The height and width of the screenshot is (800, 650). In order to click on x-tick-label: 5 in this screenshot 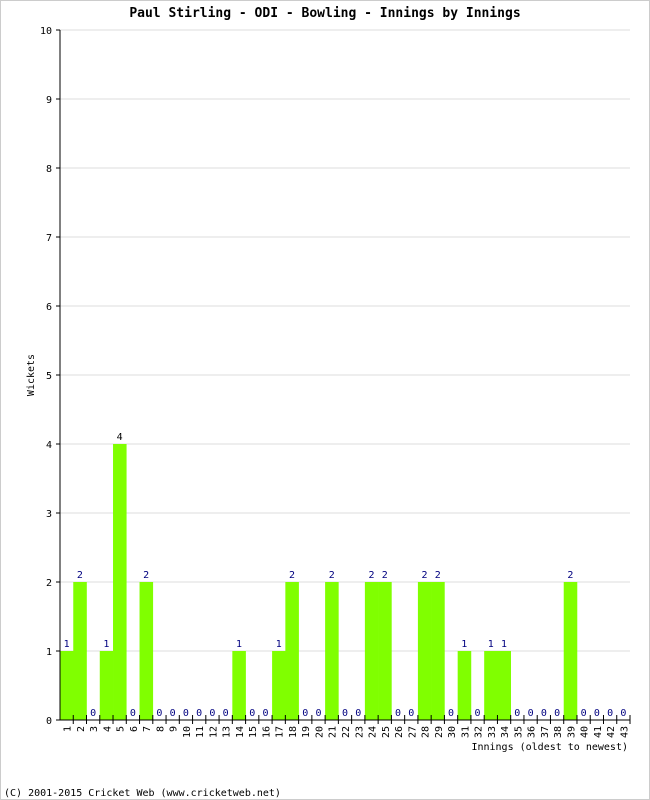, I will do `click(121, 729)`.